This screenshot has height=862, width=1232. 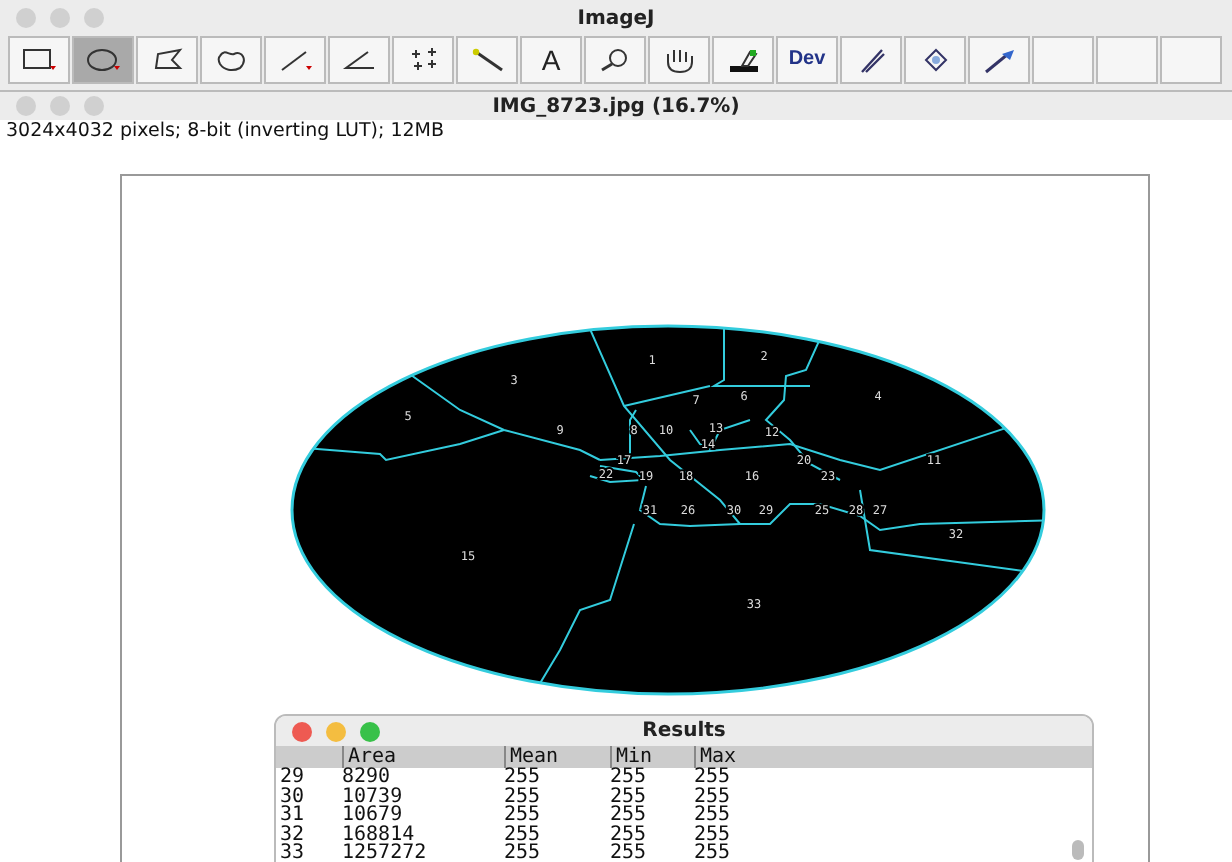 I want to click on table-cell-text: 1257272, so click(x=385, y=853).